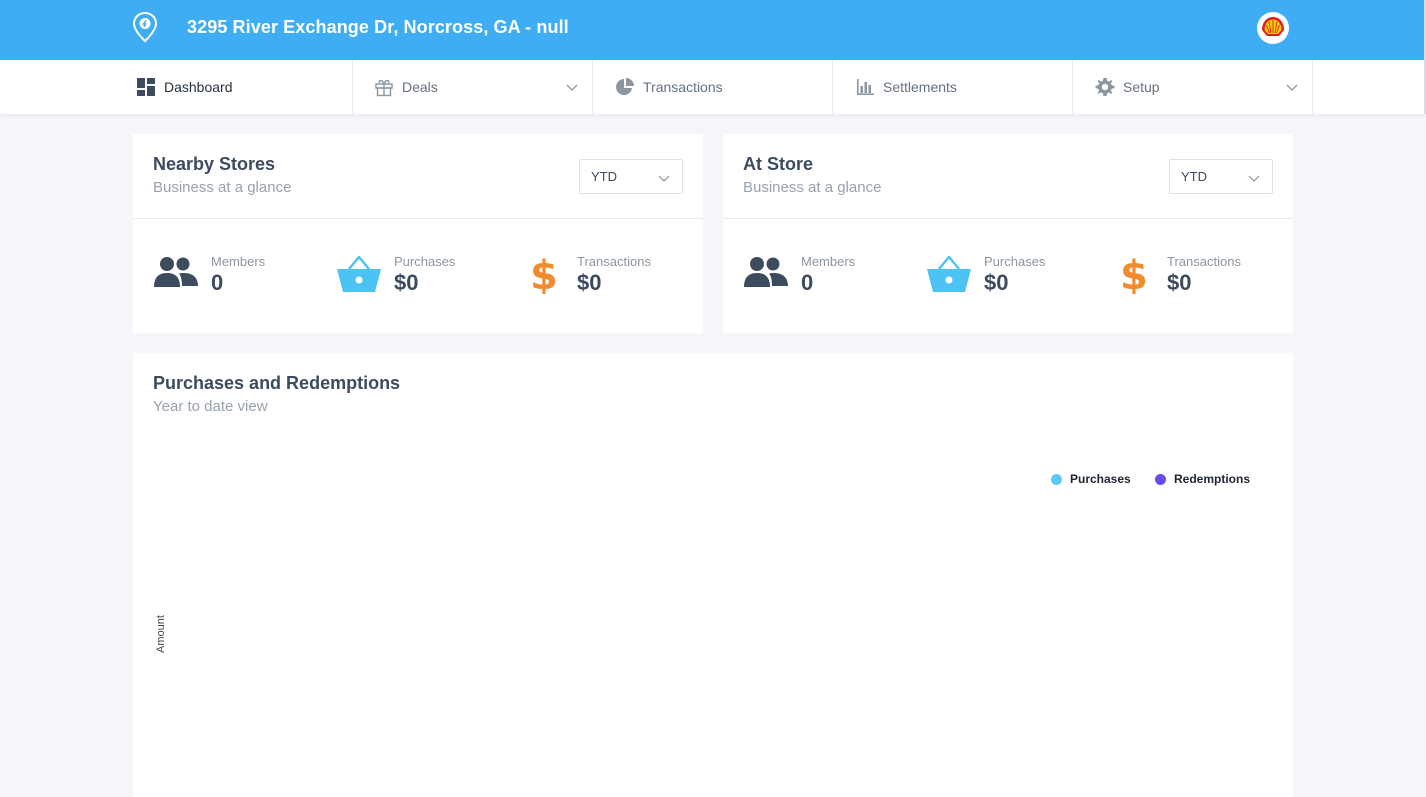  Describe the element at coordinates (146, 87) in the screenshot. I see `dashboard-icon` at that location.